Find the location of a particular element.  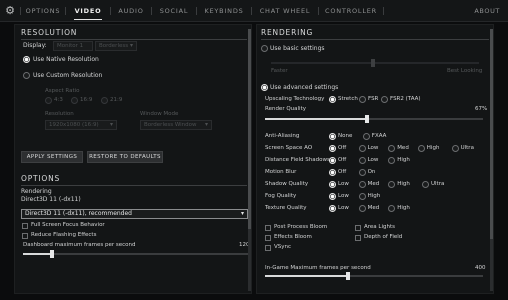

aspect-16-9-radio is located at coordinates (74, 100).